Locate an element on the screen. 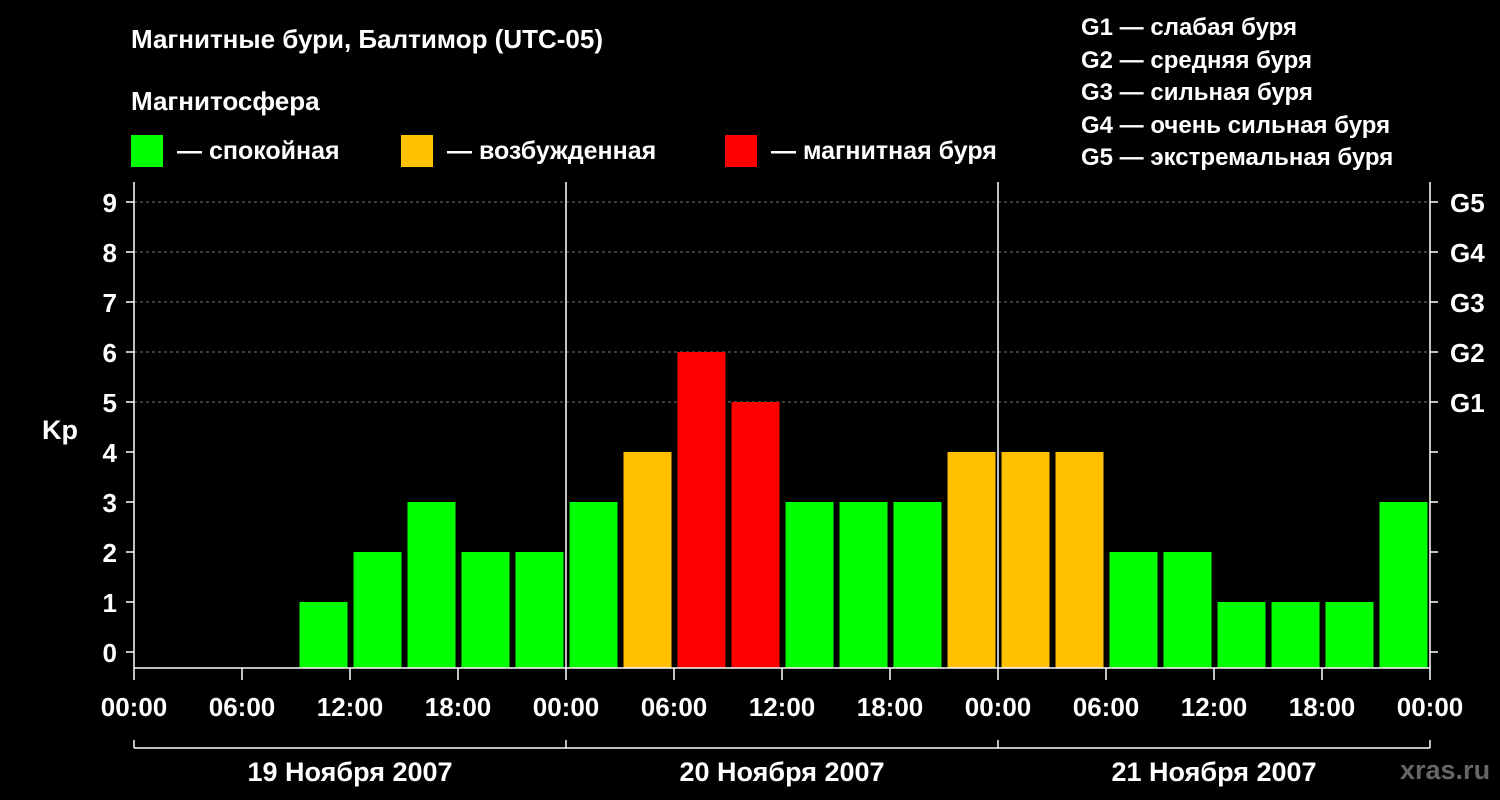  y-tick-label: 7 is located at coordinates (110, 303).